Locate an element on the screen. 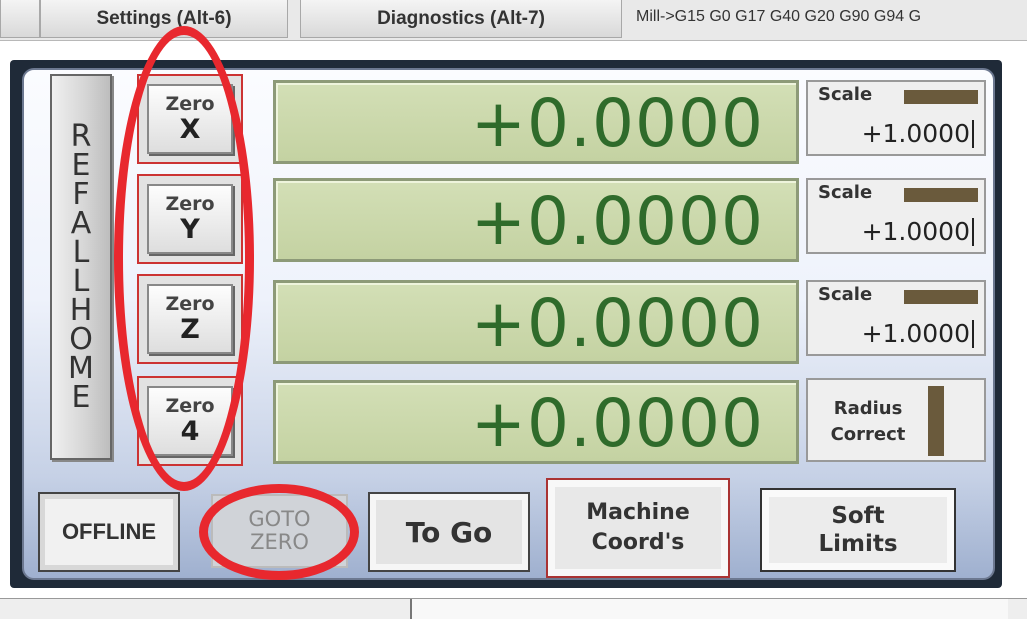 The width and height of the screenshot is (1027, 619). ref-all-home-letter: F is located at coordinates (81, 194).